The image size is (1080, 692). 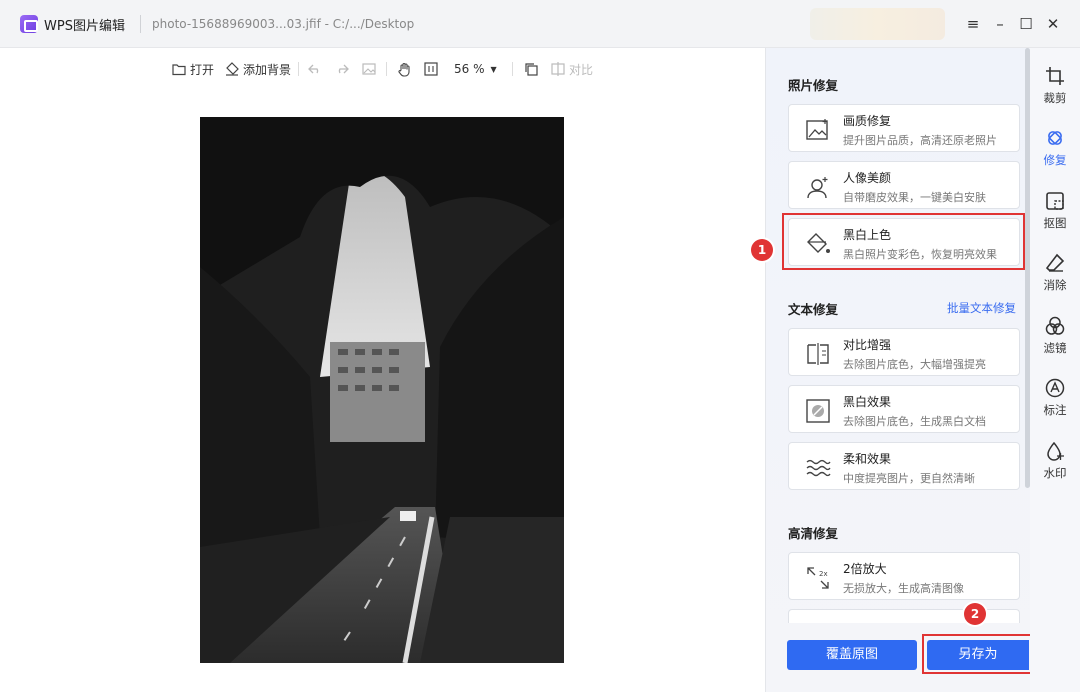 What do you see at coordinates (867, 121) in the screenshot?
I see `card-title: 画质修复` at bounding box center [867, 121].